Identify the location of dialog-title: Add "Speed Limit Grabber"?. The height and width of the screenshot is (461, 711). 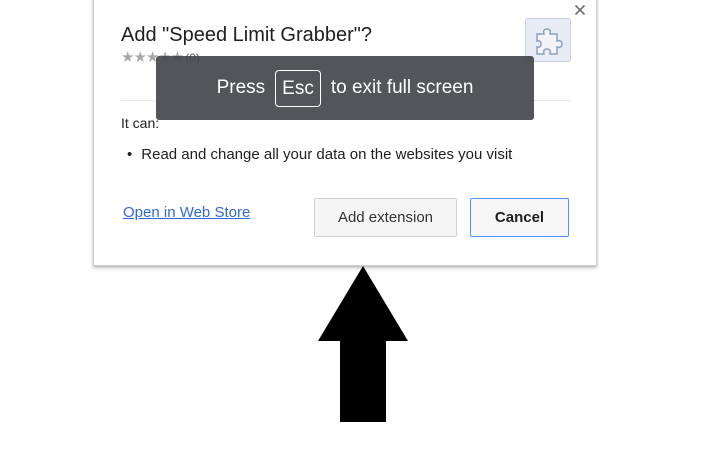
(247, 35).